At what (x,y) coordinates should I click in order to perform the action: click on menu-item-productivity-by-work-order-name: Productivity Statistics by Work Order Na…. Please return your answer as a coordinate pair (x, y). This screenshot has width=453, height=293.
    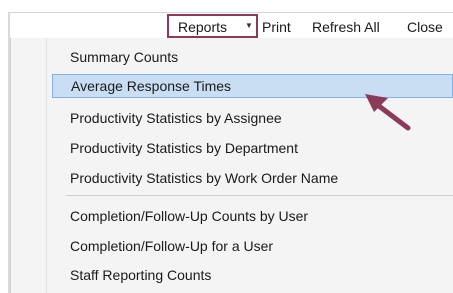
    Looking at the image, I should click on (252, 178).